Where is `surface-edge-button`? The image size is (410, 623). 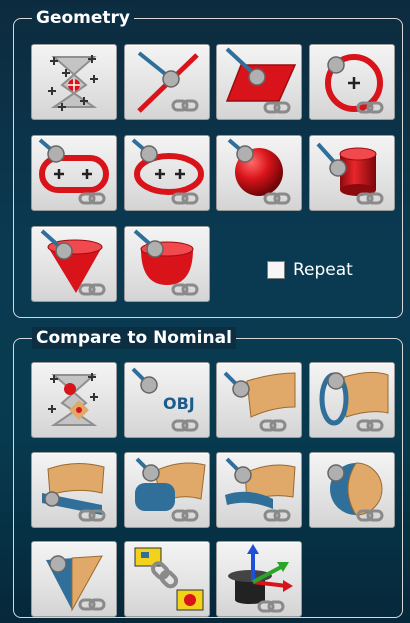
surface-edge-button is located at coordinates (74, 490).